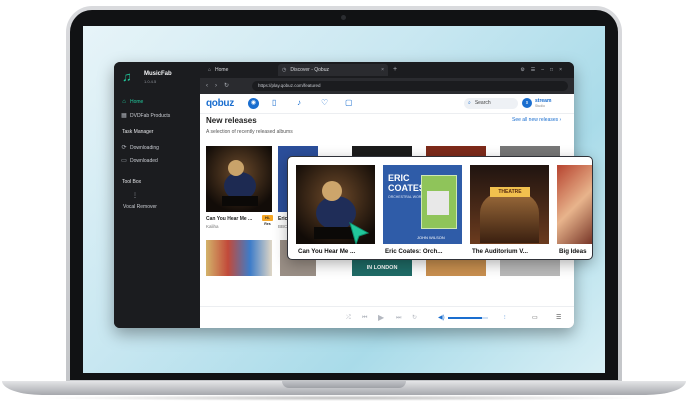  I want to click on search-icon: ⌕, so click(469, 103).